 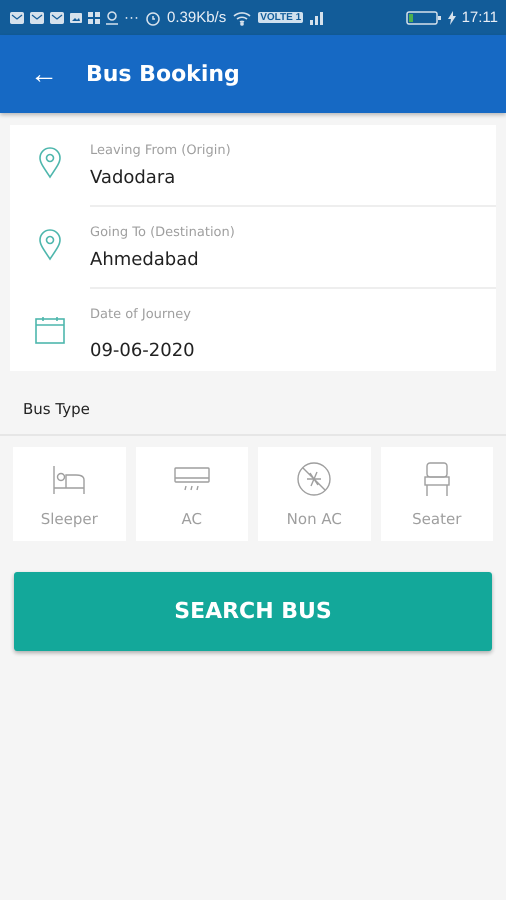 What do you see at coordinates (131, 17) in the screenshot?
I see `more-notifications: ···` at bounding box center [131, 17].